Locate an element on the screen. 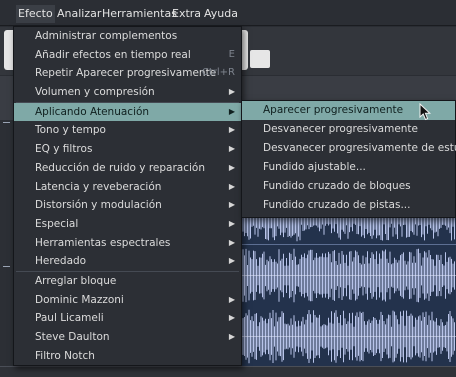 The width and height of the screenshot is (456, 377). menu-herramientas: Herramientas is located at coordinates (139, 14).